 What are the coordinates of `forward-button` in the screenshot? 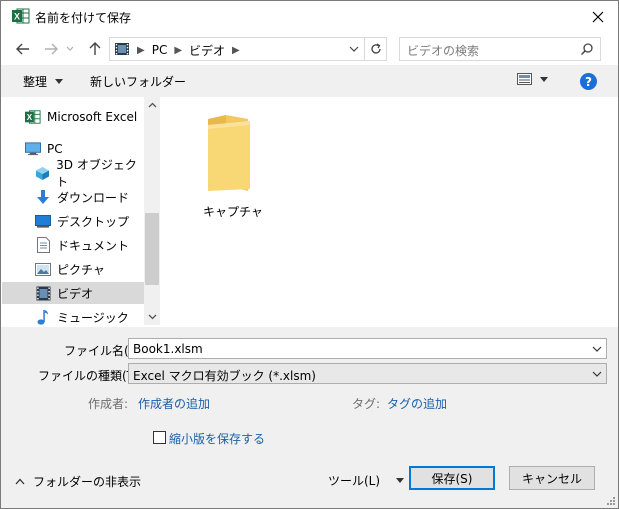 It's located at (51, 49).